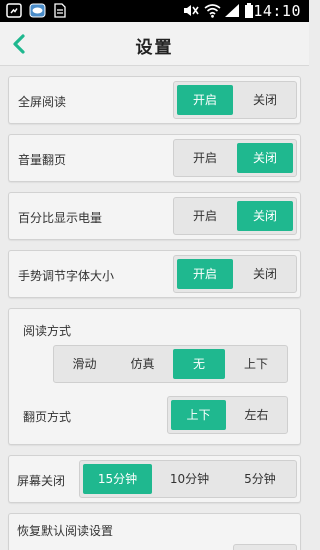 The image size is (320, 550). I want to click on wifi-icon, so click(212, 11).